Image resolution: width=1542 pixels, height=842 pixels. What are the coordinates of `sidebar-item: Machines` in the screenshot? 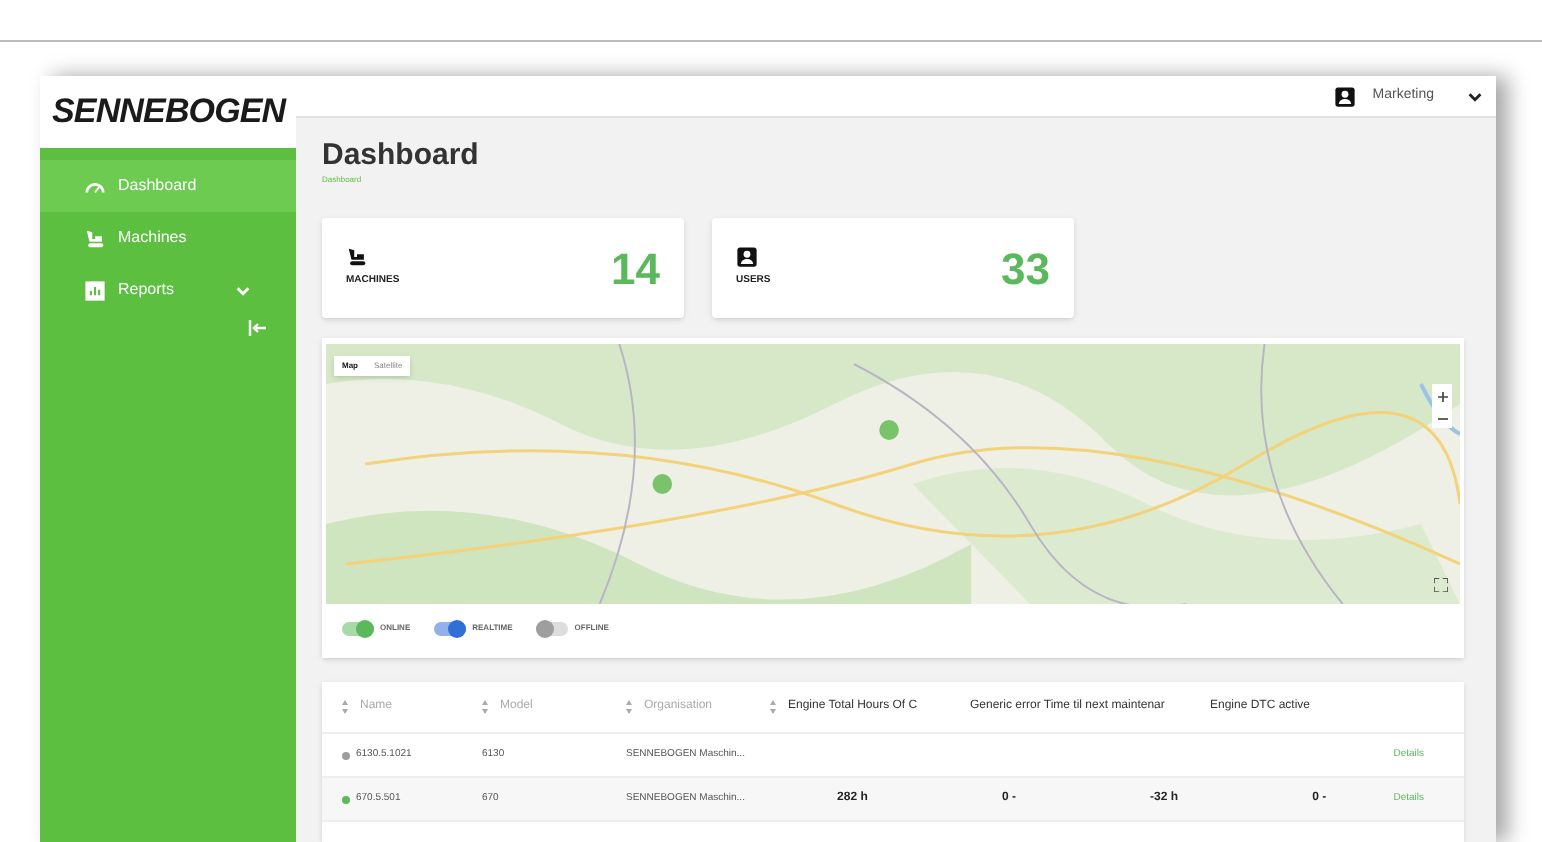 It's located at (168, 238).